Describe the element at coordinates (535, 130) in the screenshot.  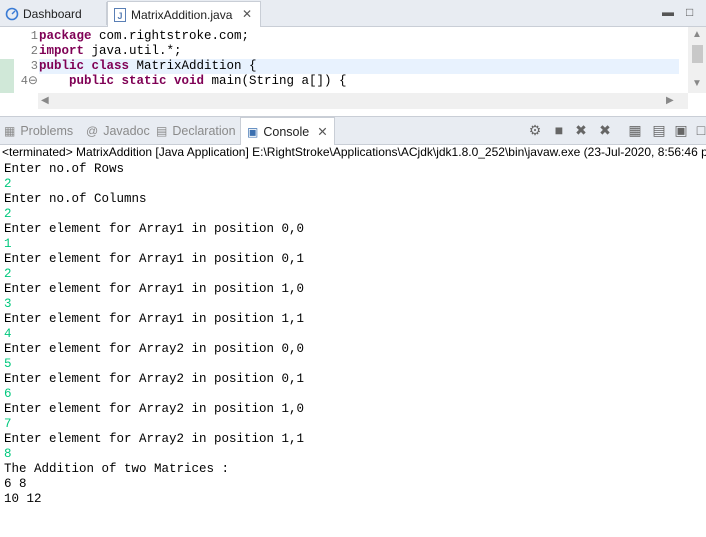
I see `pin-console-icon: ⚙` at that location.